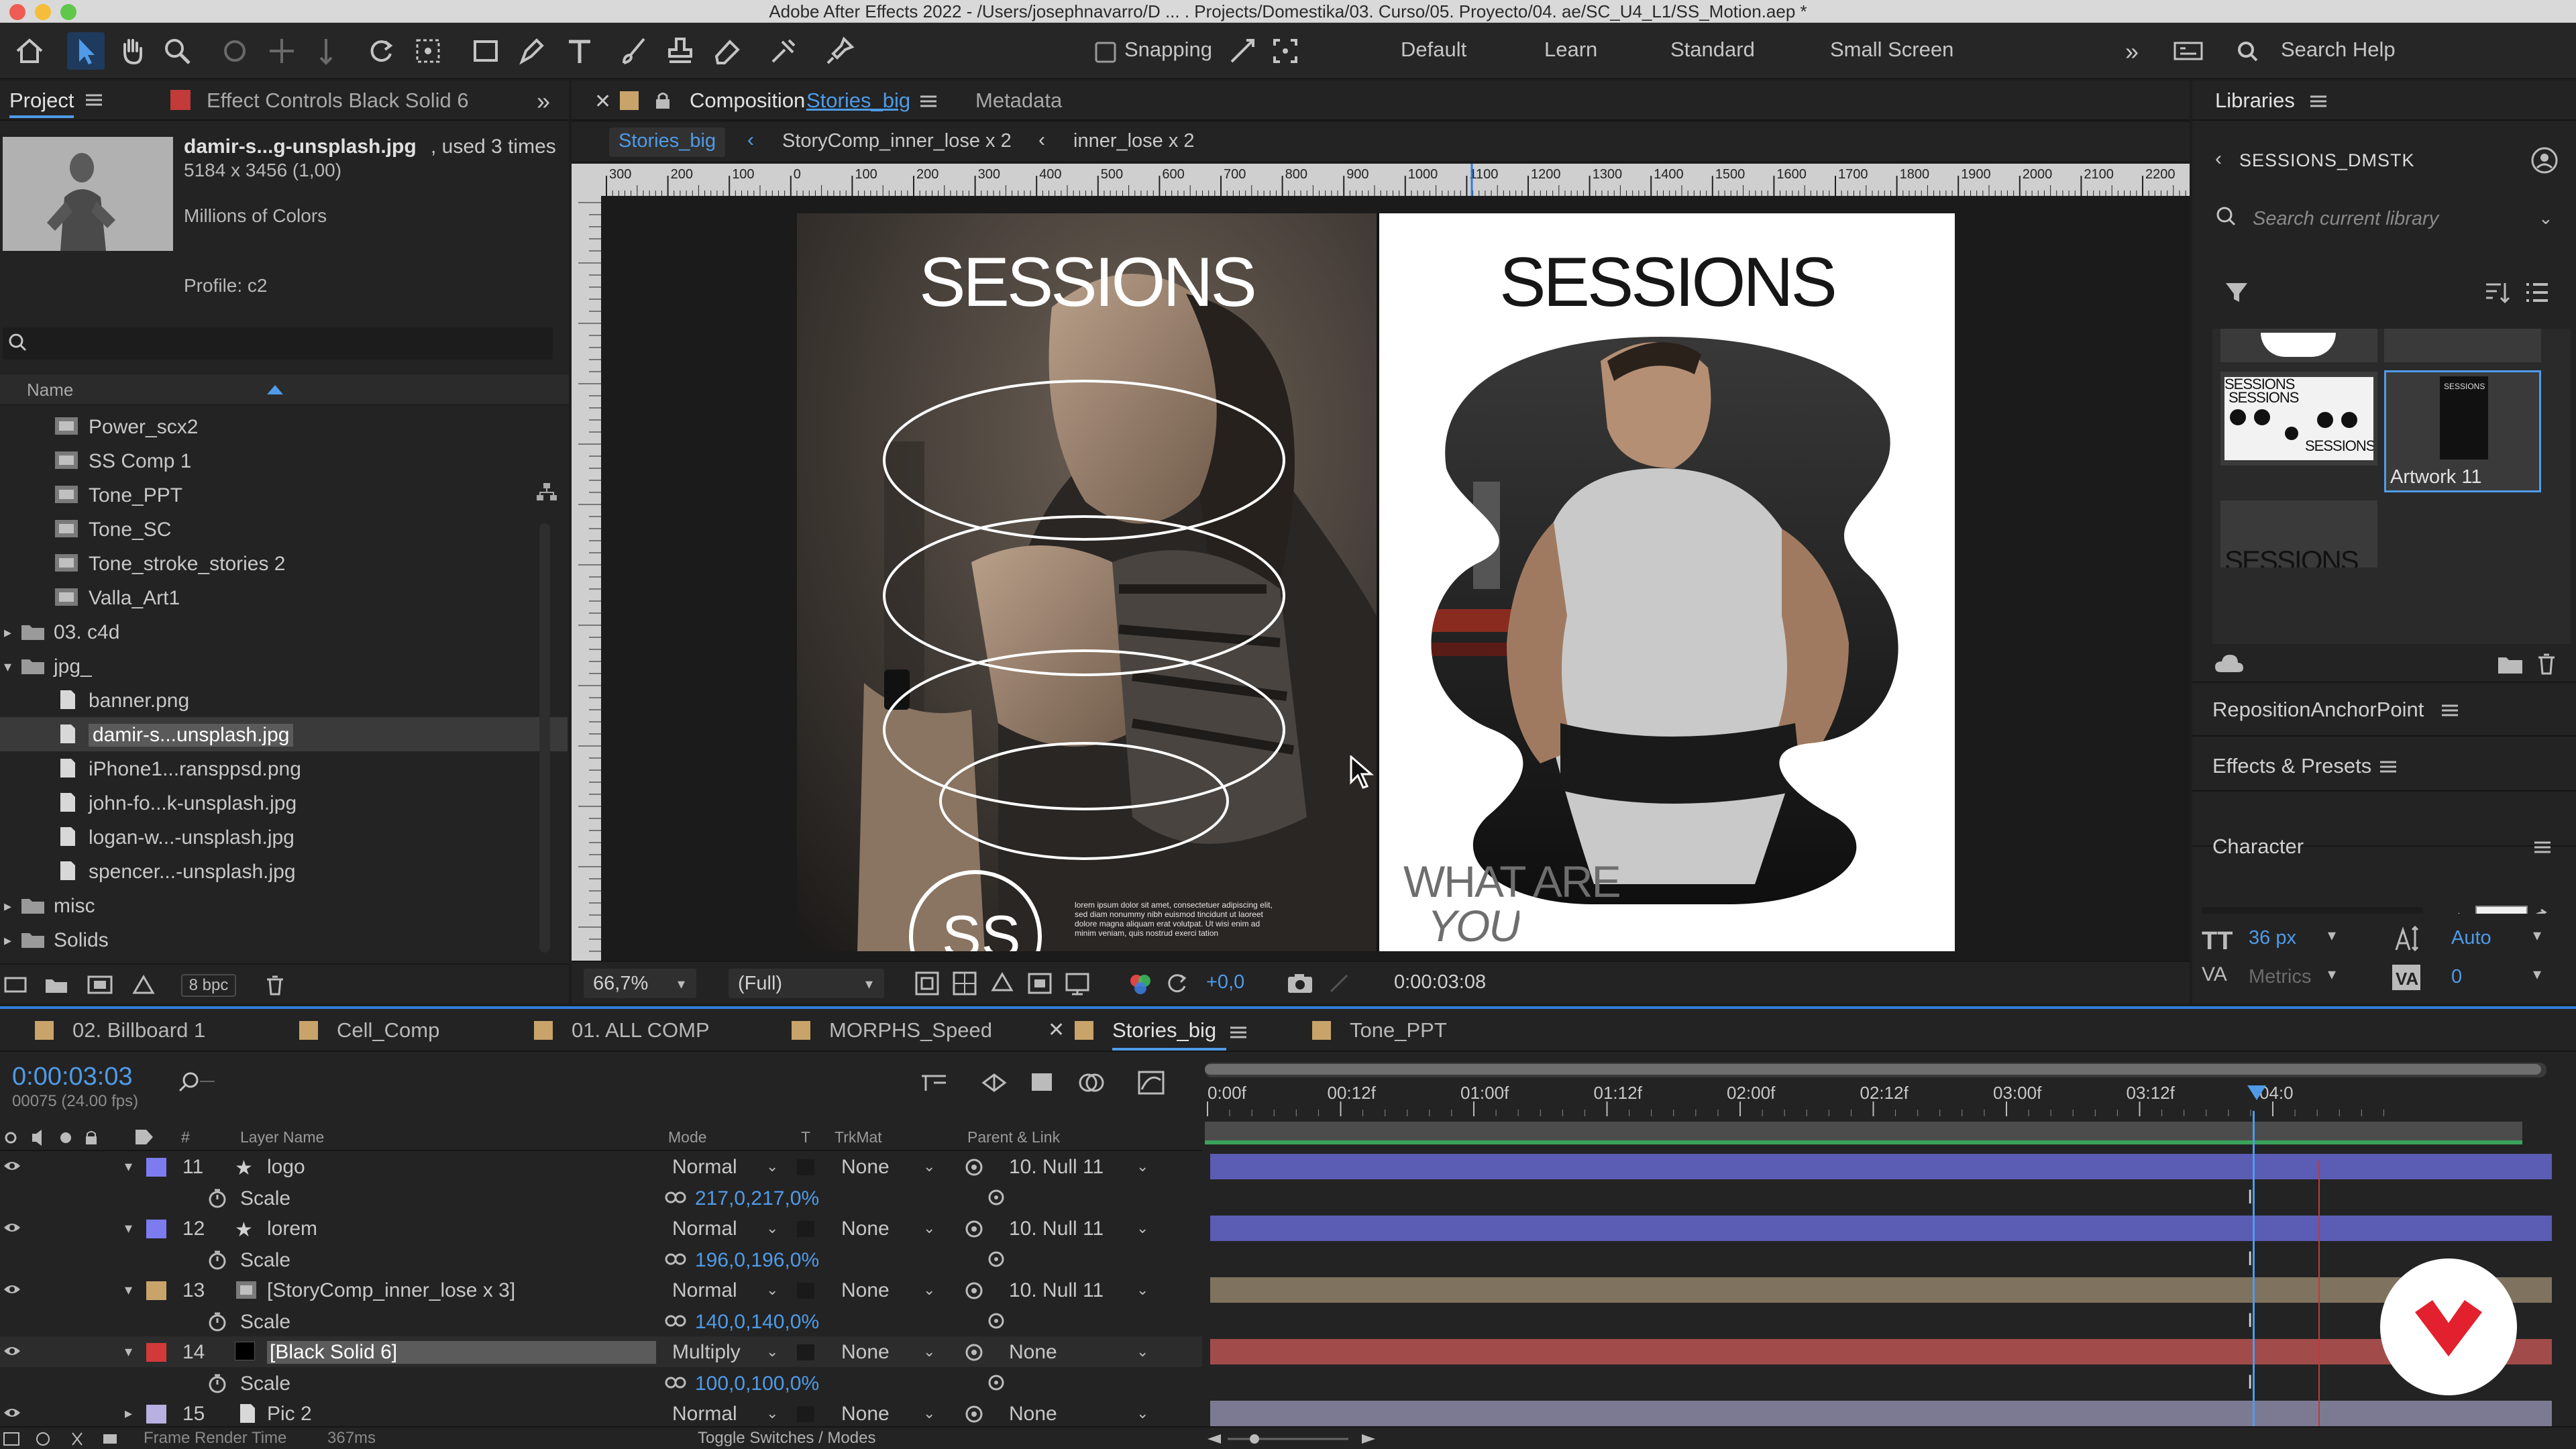 The image size is (2576, 1449). I want to click on project-item: damir-s...unsplash.jpg, so click(284, 734).